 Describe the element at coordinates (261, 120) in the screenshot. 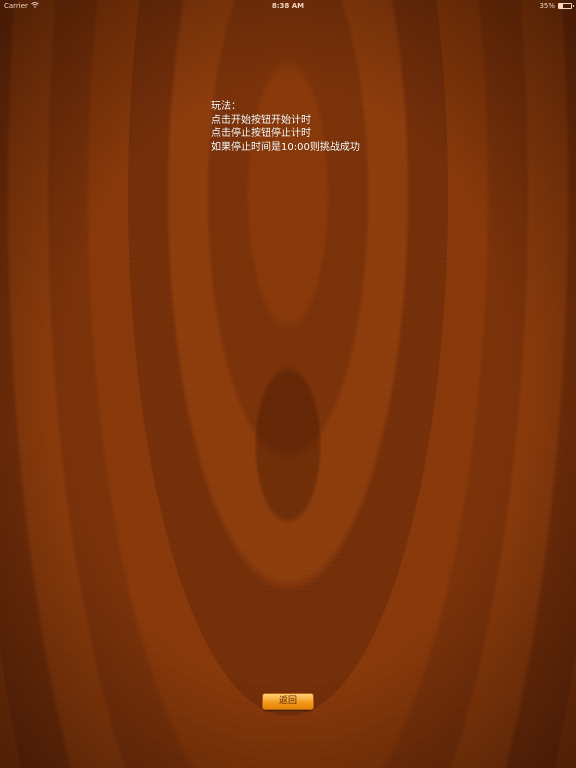

I see `instructions-line-start: 点击开始按钮开始计时` at that location.